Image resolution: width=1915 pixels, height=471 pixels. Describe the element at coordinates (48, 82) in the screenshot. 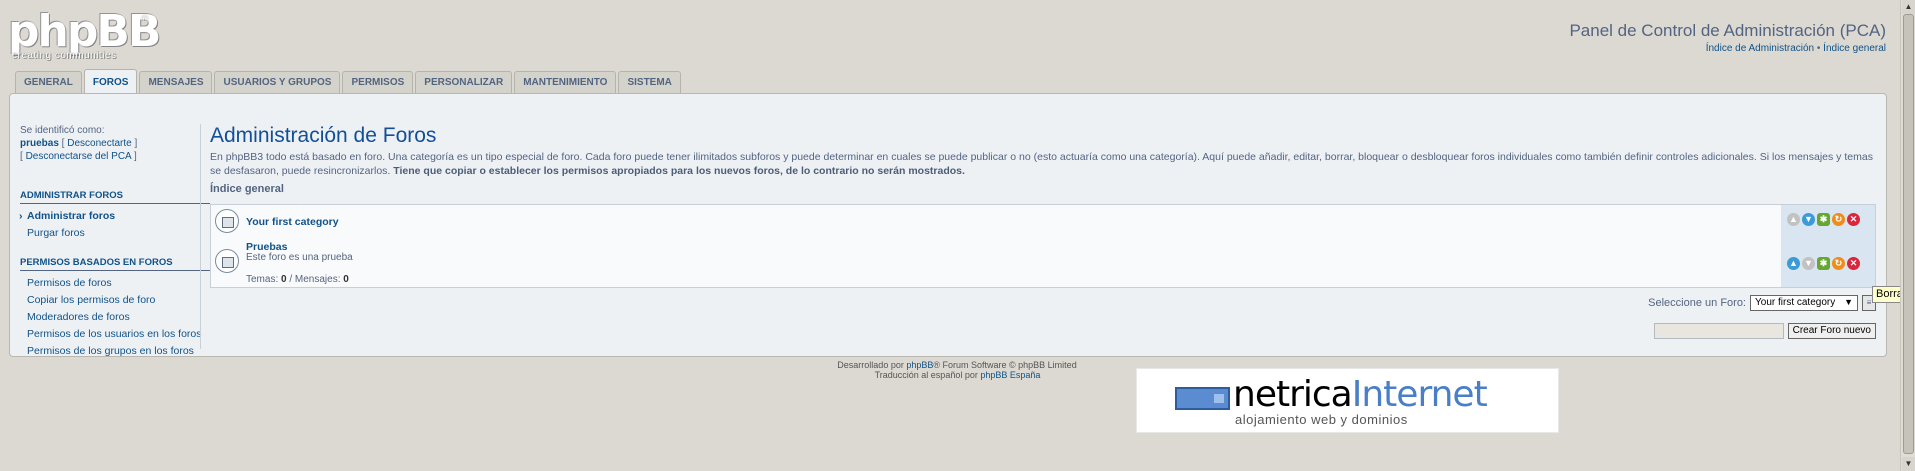

I see `tab-general: GENERAL` at that location.